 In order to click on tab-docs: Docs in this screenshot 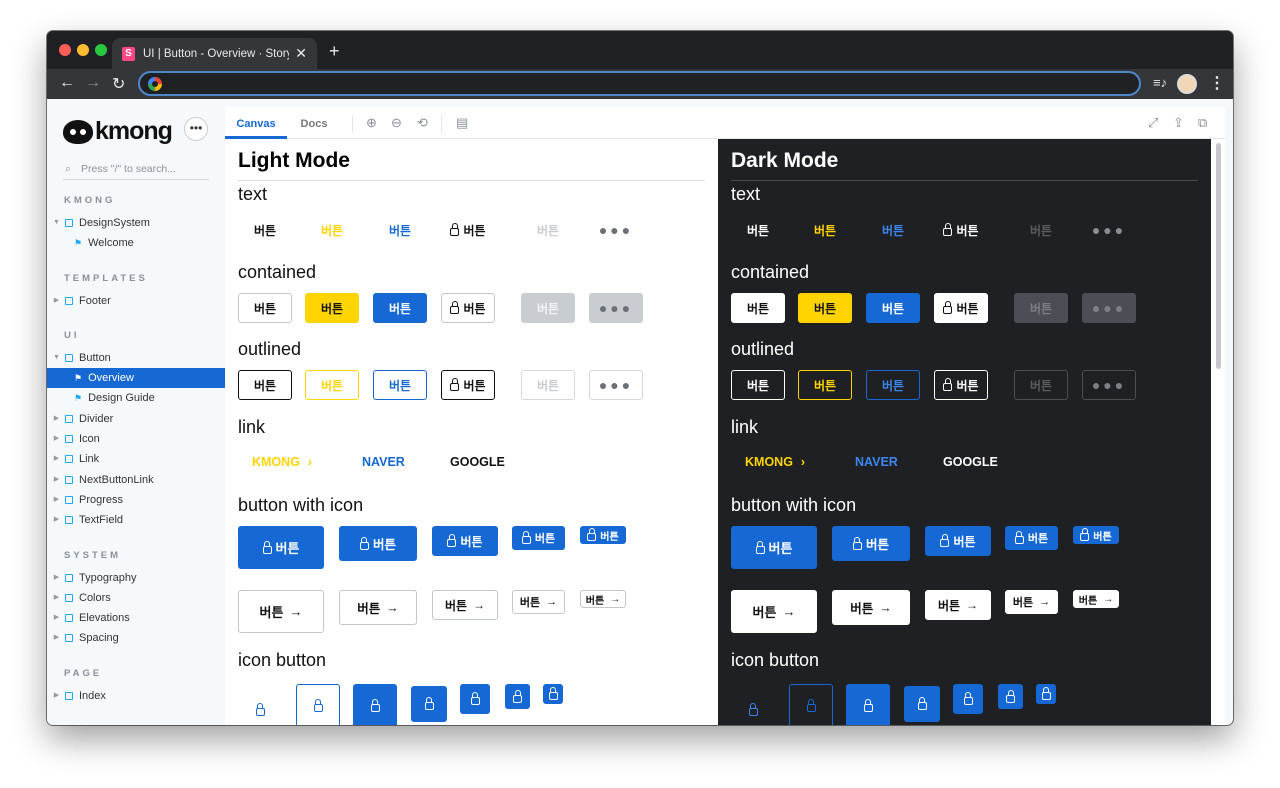, I will do `click(314, 123)`.